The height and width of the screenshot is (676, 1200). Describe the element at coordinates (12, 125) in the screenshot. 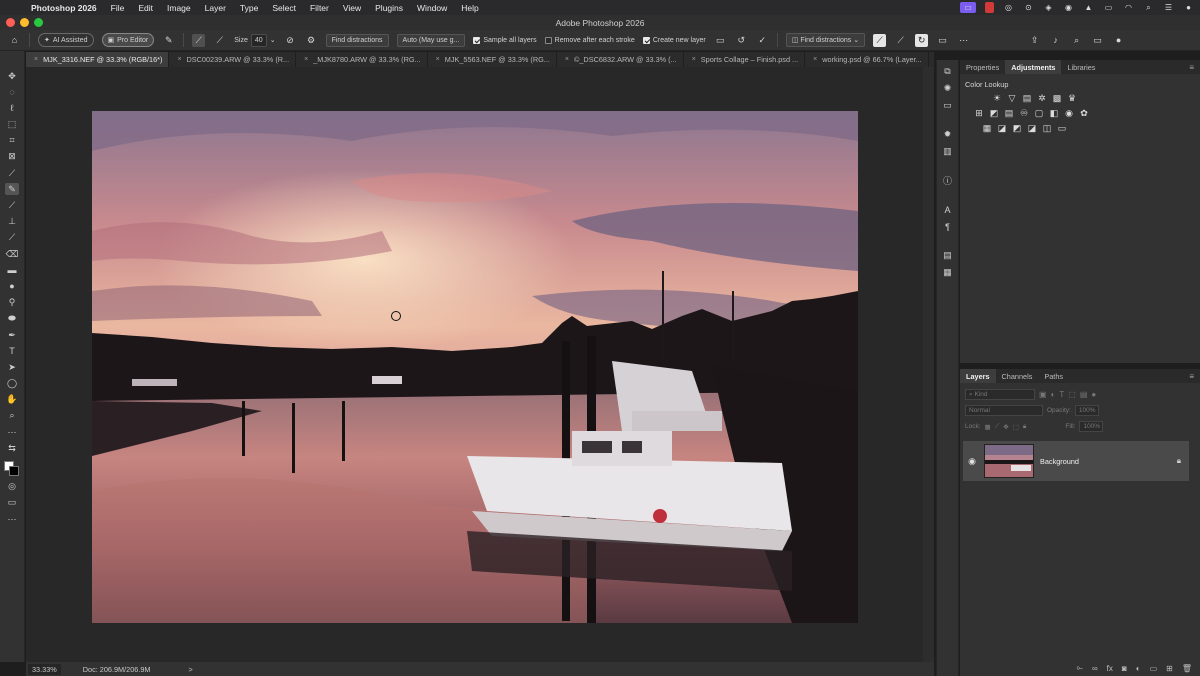

I see `object-selection-tool-icon: ⬚` at that location.